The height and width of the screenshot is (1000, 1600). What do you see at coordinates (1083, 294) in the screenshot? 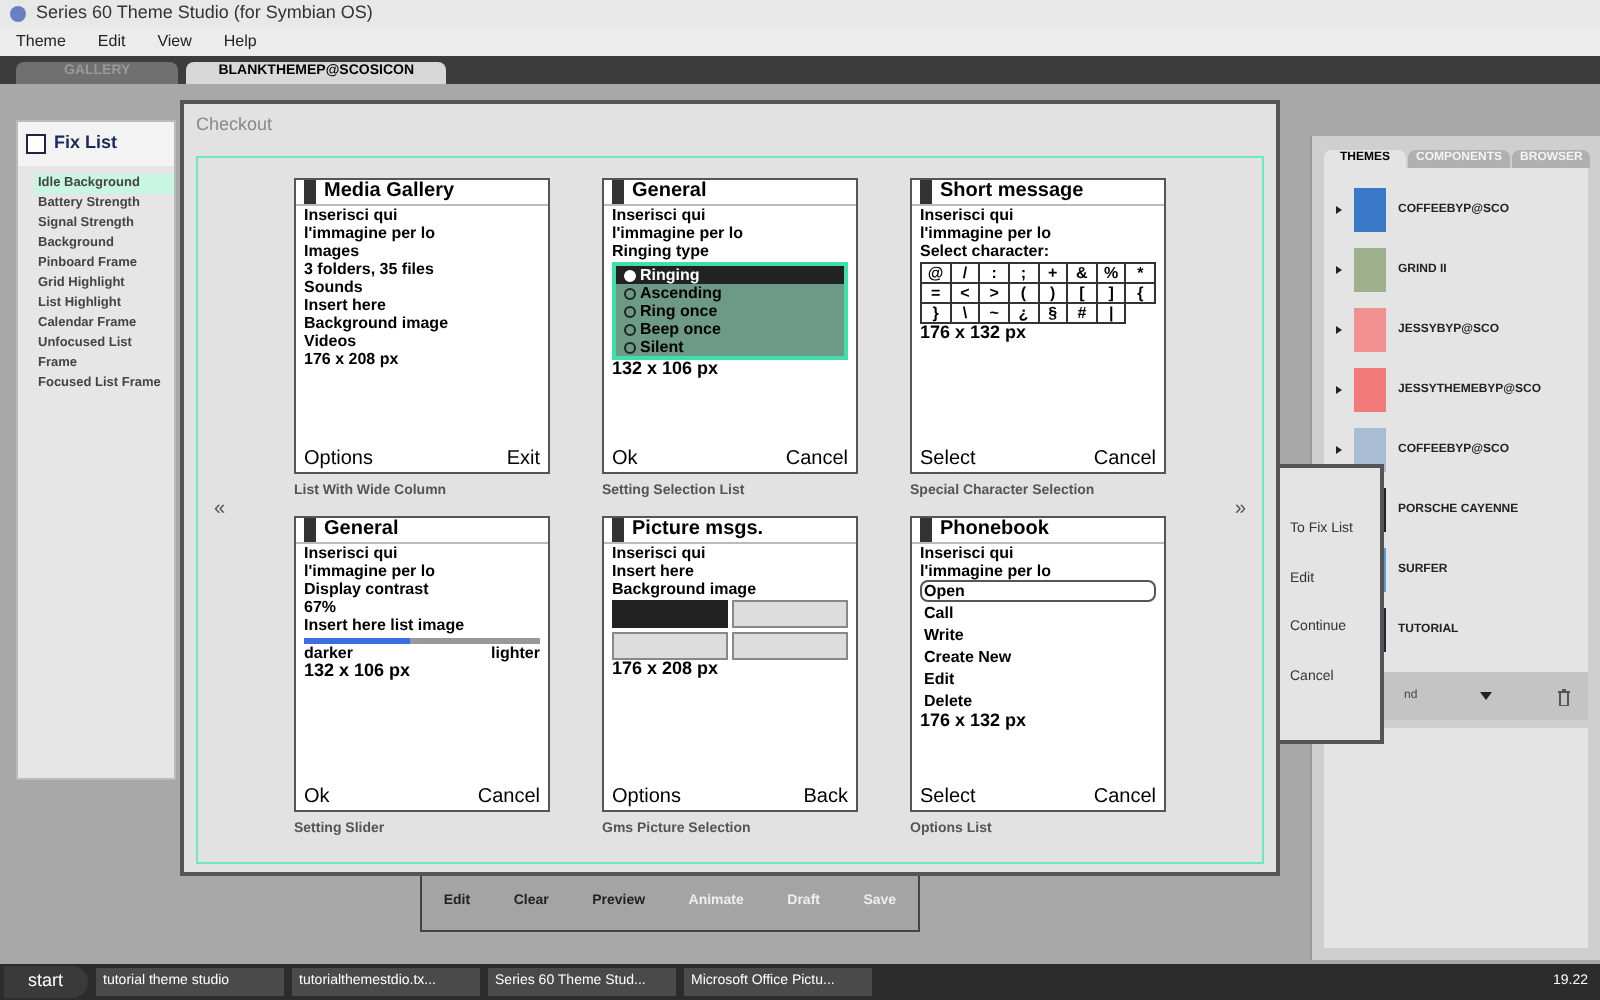
I see `character-cell: [` at bounding box center [1083, 294].